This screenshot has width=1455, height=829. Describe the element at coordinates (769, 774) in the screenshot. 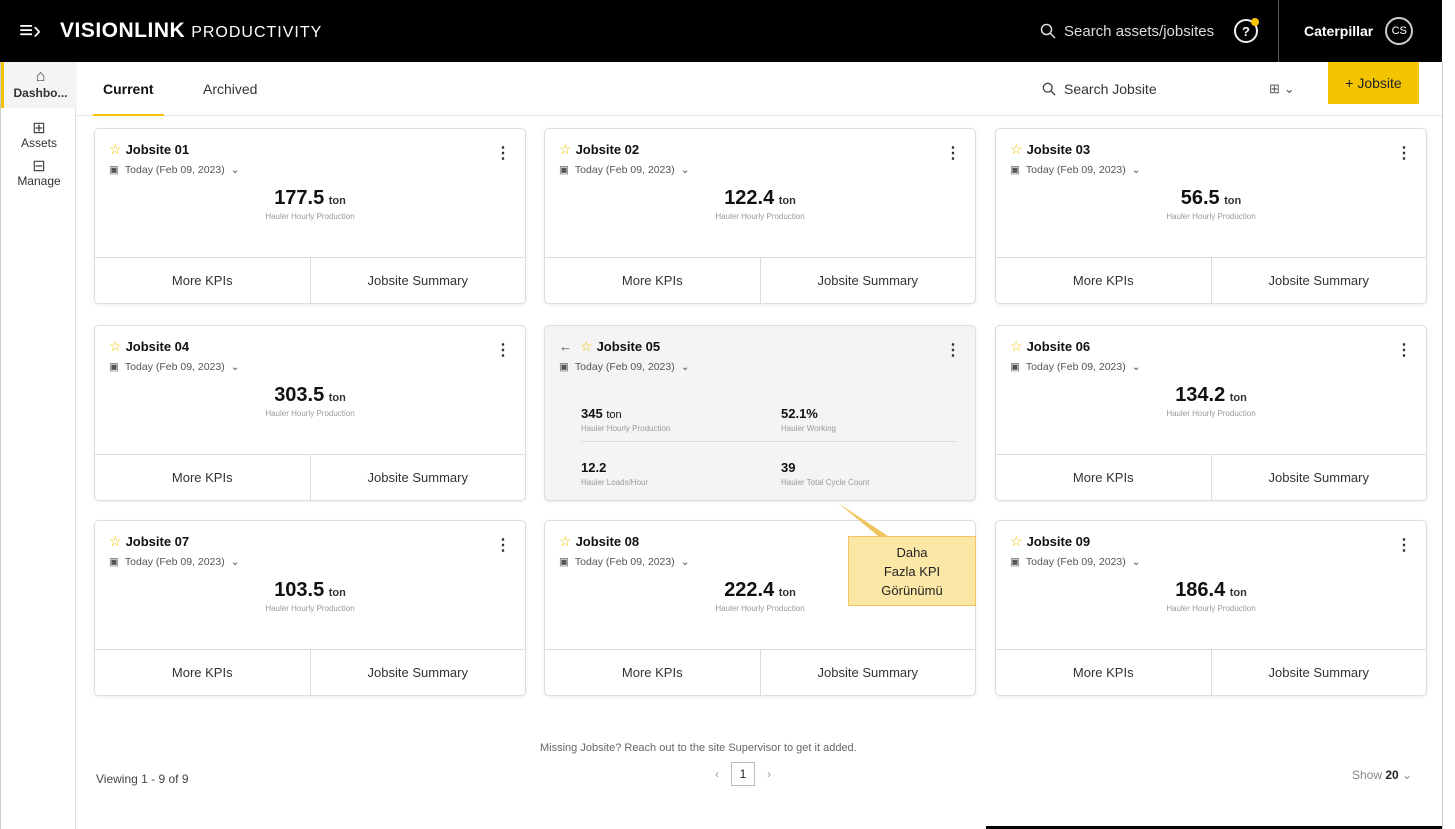

I see `next-page-icon: ›` at that location.